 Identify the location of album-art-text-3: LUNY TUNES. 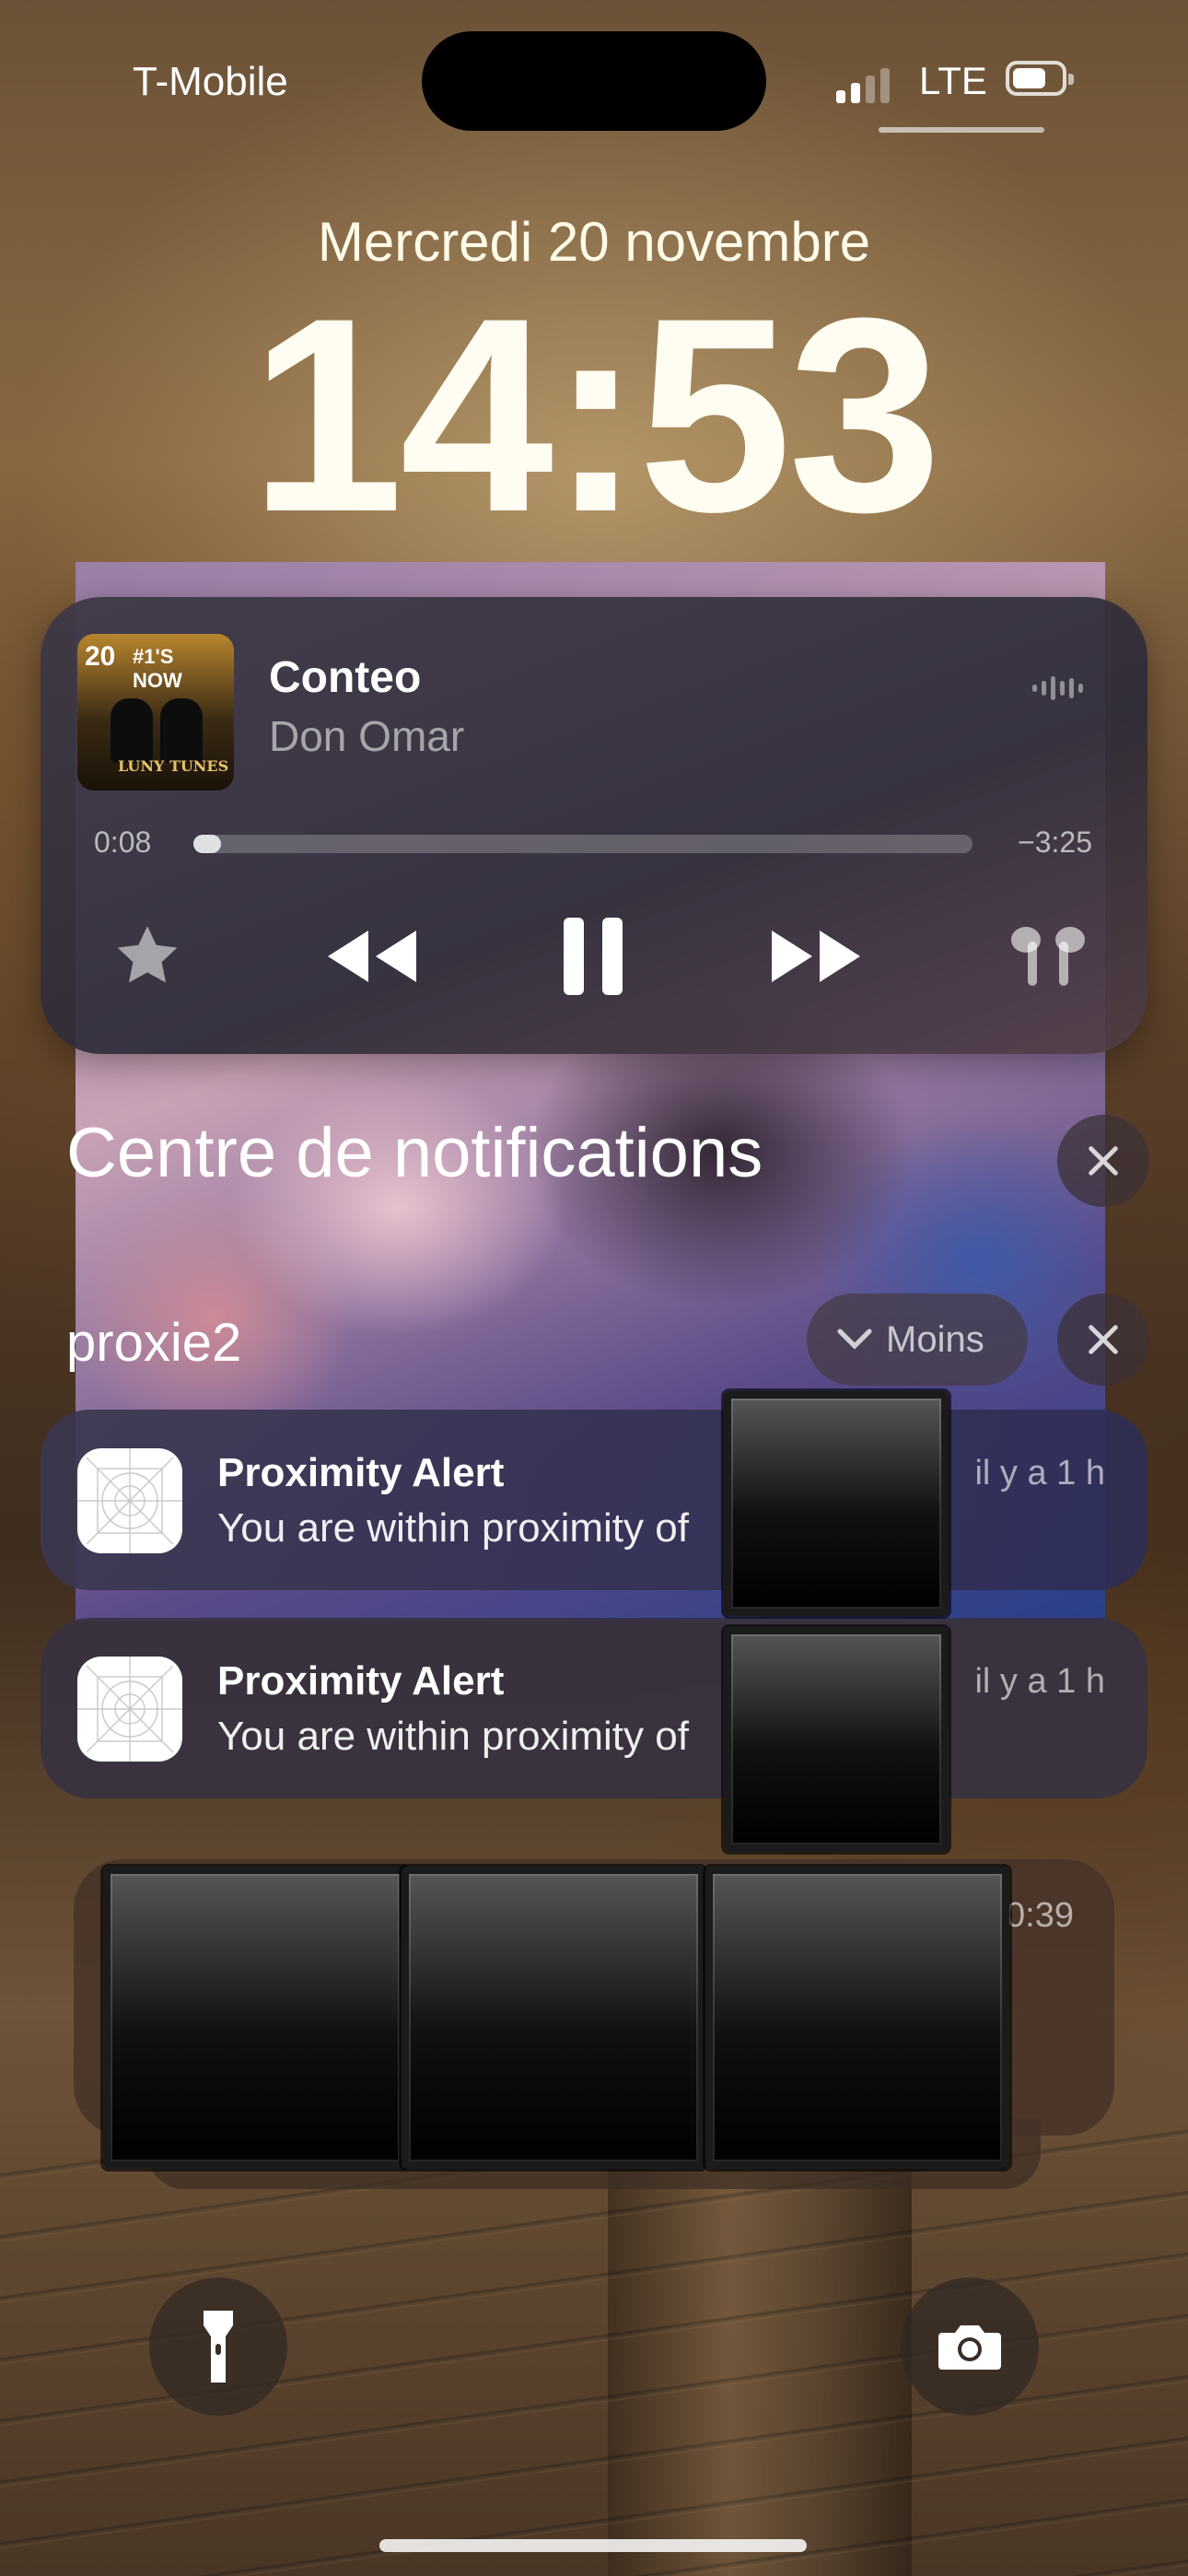
(173, 766).